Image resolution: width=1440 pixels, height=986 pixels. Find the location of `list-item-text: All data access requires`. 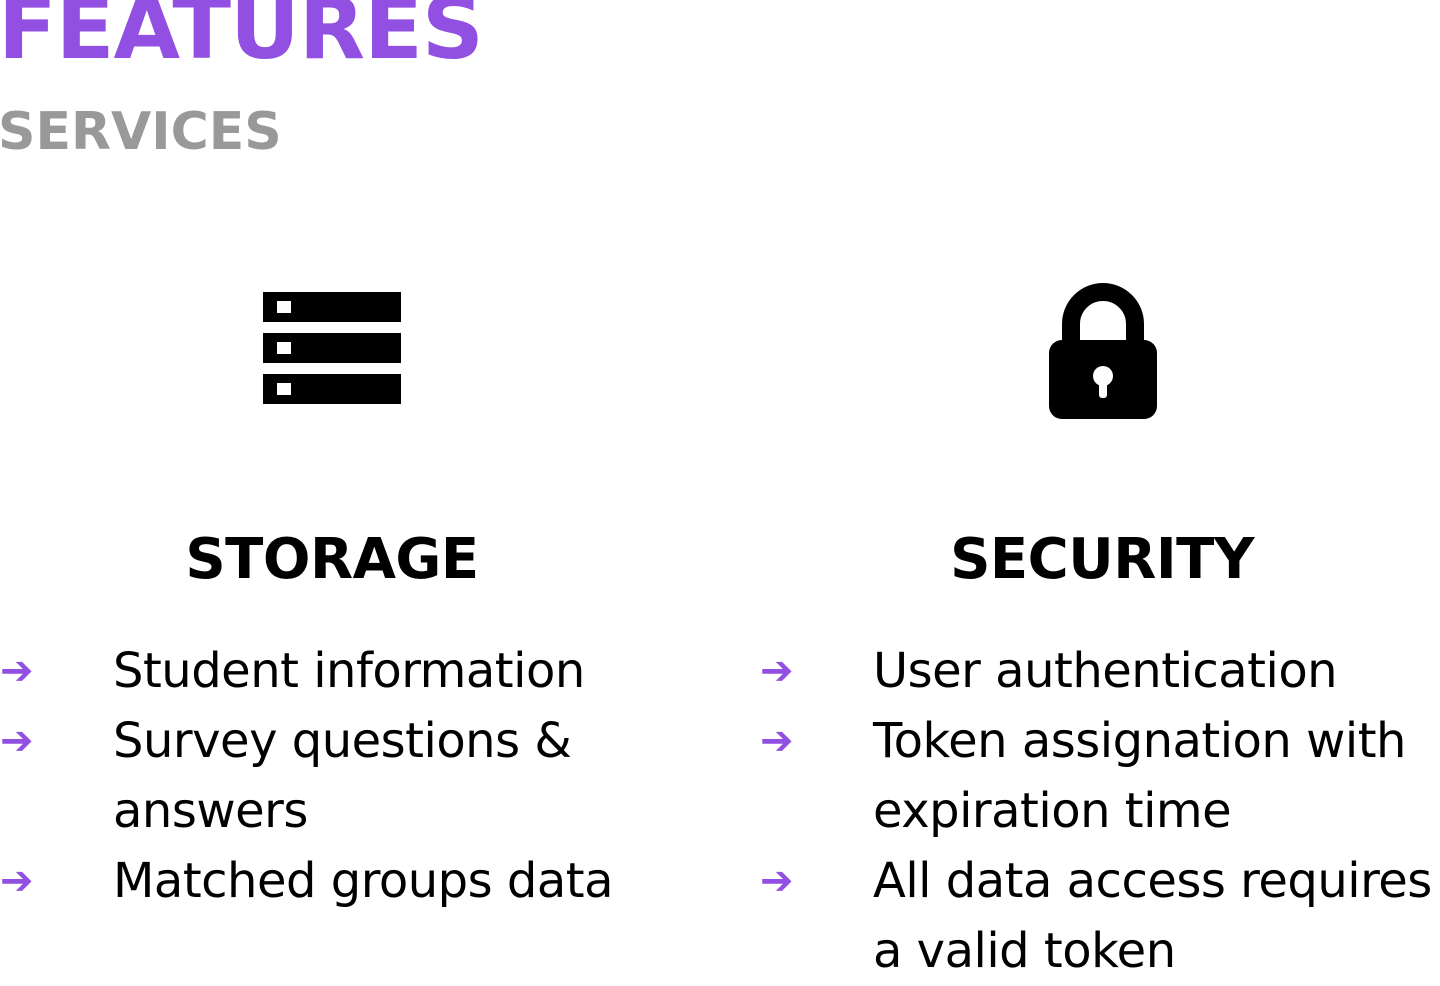

list-item-text: All data access requires is located at coordinates (1152, 881).